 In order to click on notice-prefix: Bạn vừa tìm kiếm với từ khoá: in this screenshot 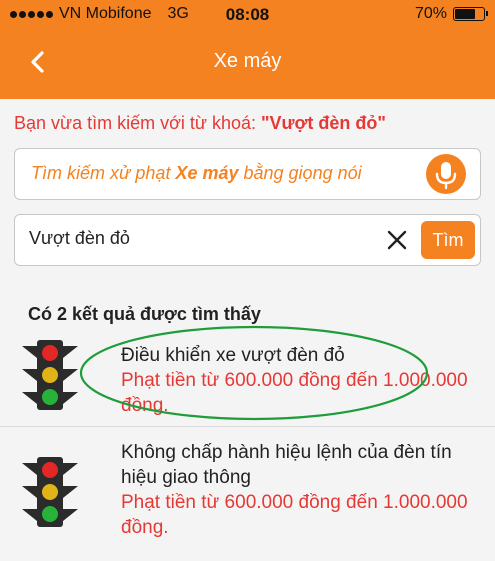, I will do `click(137, 123)`.